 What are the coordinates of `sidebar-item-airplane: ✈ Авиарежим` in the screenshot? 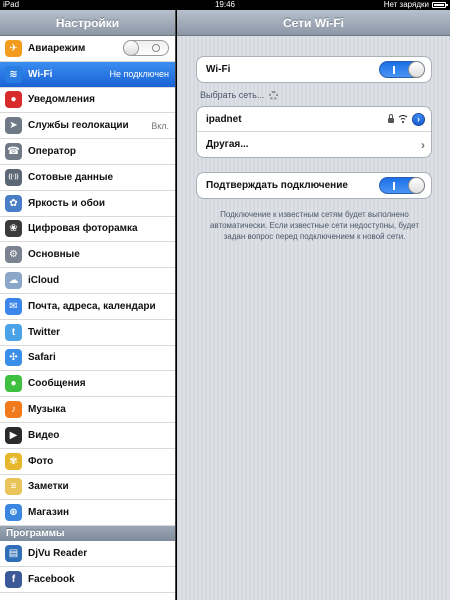 It's located at (87, 49).